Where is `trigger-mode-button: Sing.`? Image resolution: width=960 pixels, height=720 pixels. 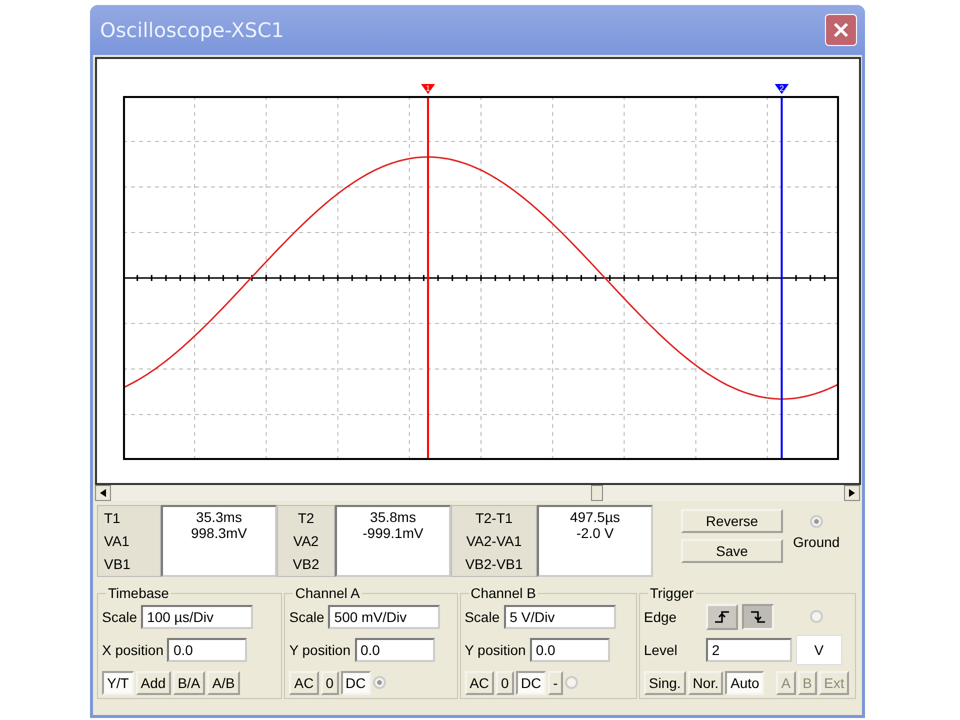
trigger-mode-button: Sing. is located at coordinates (665, 682).